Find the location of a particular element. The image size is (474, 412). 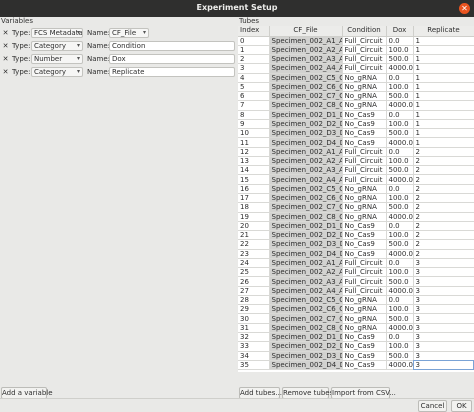

table-row: 26Specimen_002_A3_A03Full_Circuit500.03 is located at coordinates (356, 281).